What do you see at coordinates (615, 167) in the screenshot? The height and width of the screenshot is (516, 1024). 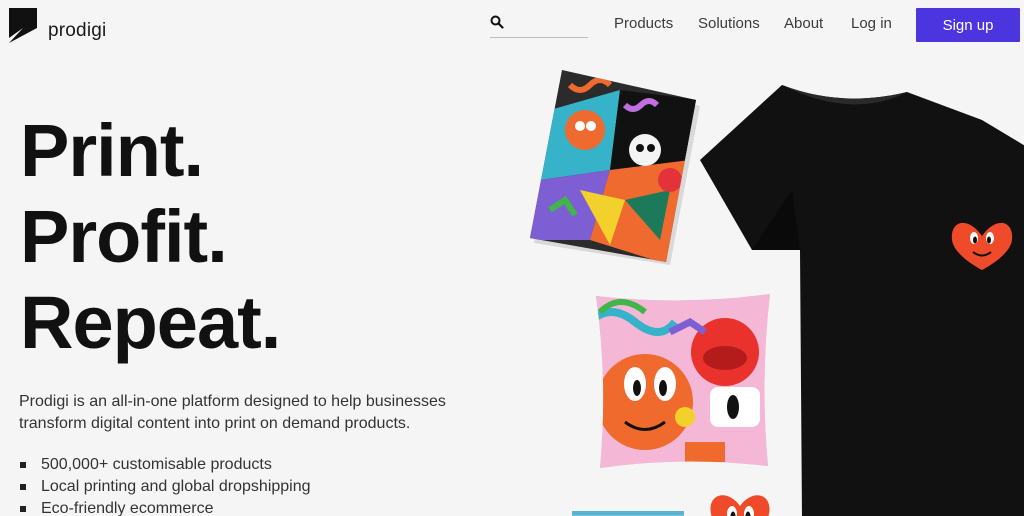 I see `notebook-product-image` at bounding box center [615, 167].